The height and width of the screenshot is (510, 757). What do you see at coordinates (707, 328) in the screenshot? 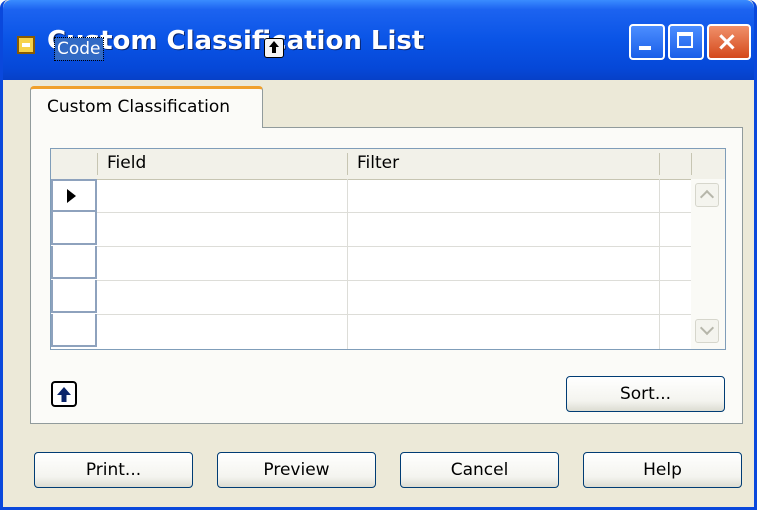
I see `chevron-down-icon` at bounding box center [707, 328].